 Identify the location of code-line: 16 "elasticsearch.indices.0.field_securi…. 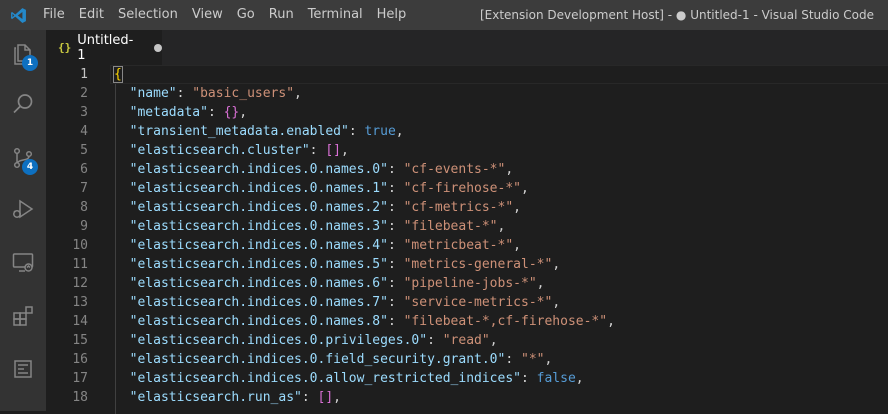
(467, 359).